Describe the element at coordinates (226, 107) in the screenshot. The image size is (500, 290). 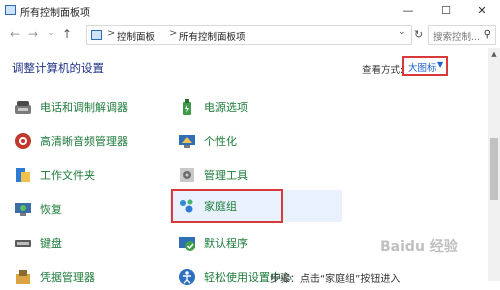
I see `item-label: 电源选项` at that location.